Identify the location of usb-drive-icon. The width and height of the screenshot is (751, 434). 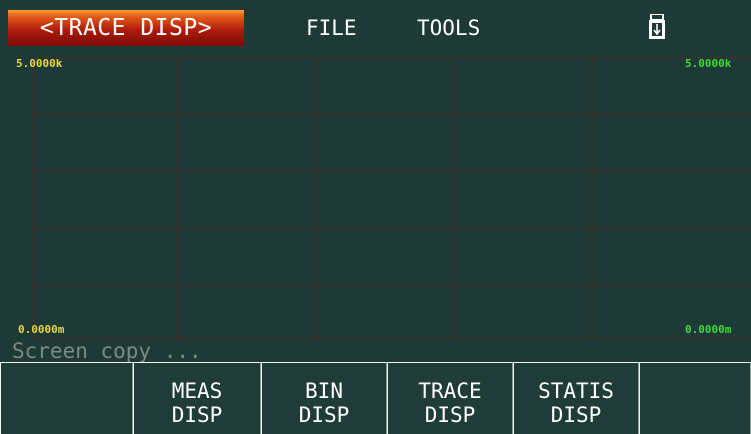
(657, 26).